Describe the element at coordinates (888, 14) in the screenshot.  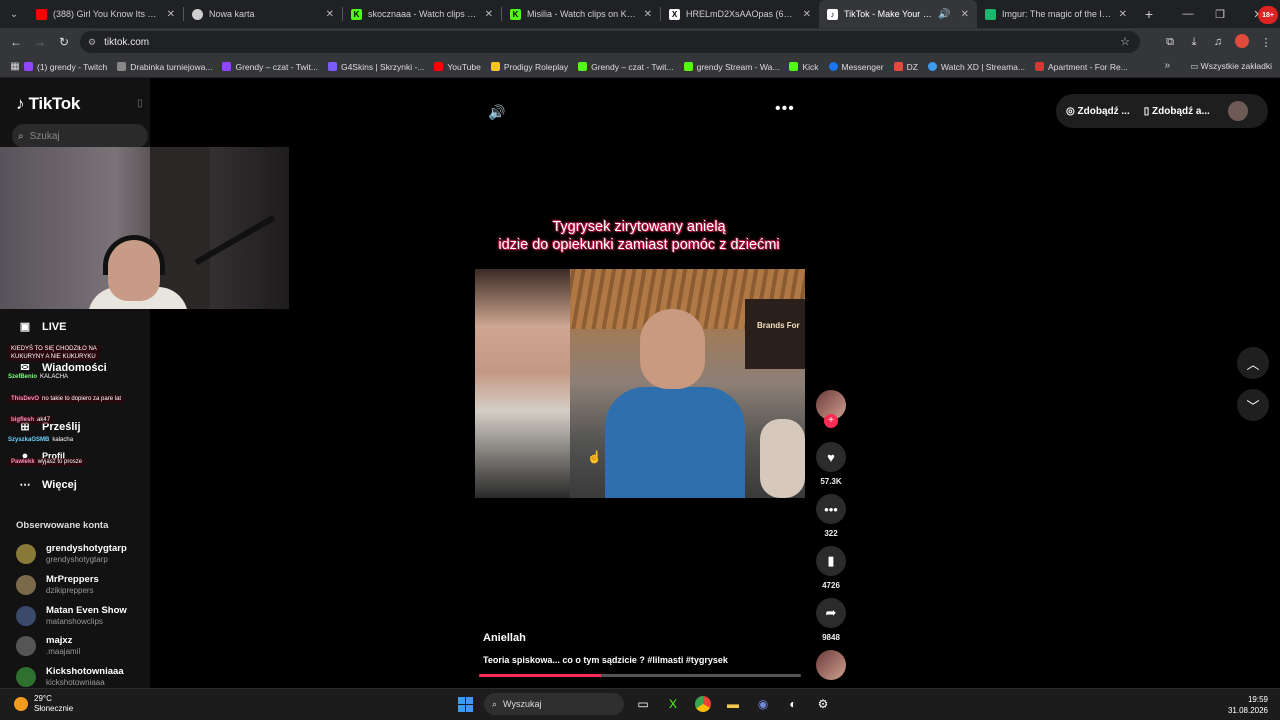
I see `tab-title: TikTok - Make Your Day` at that location.